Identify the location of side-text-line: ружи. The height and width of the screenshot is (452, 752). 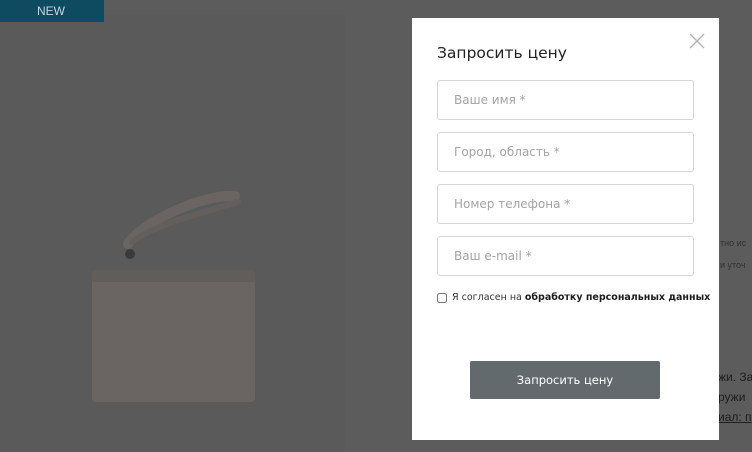
(732, 397).